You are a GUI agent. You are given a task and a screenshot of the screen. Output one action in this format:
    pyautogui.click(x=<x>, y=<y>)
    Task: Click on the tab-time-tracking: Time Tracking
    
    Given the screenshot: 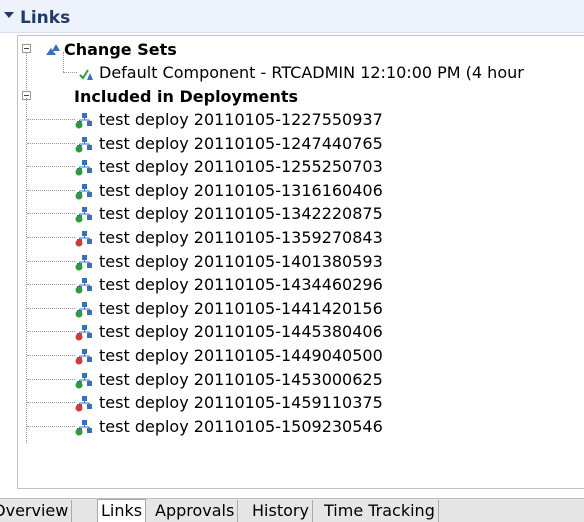 What is the action you would take?
    pyautogui.click(x=380, y=511)
    